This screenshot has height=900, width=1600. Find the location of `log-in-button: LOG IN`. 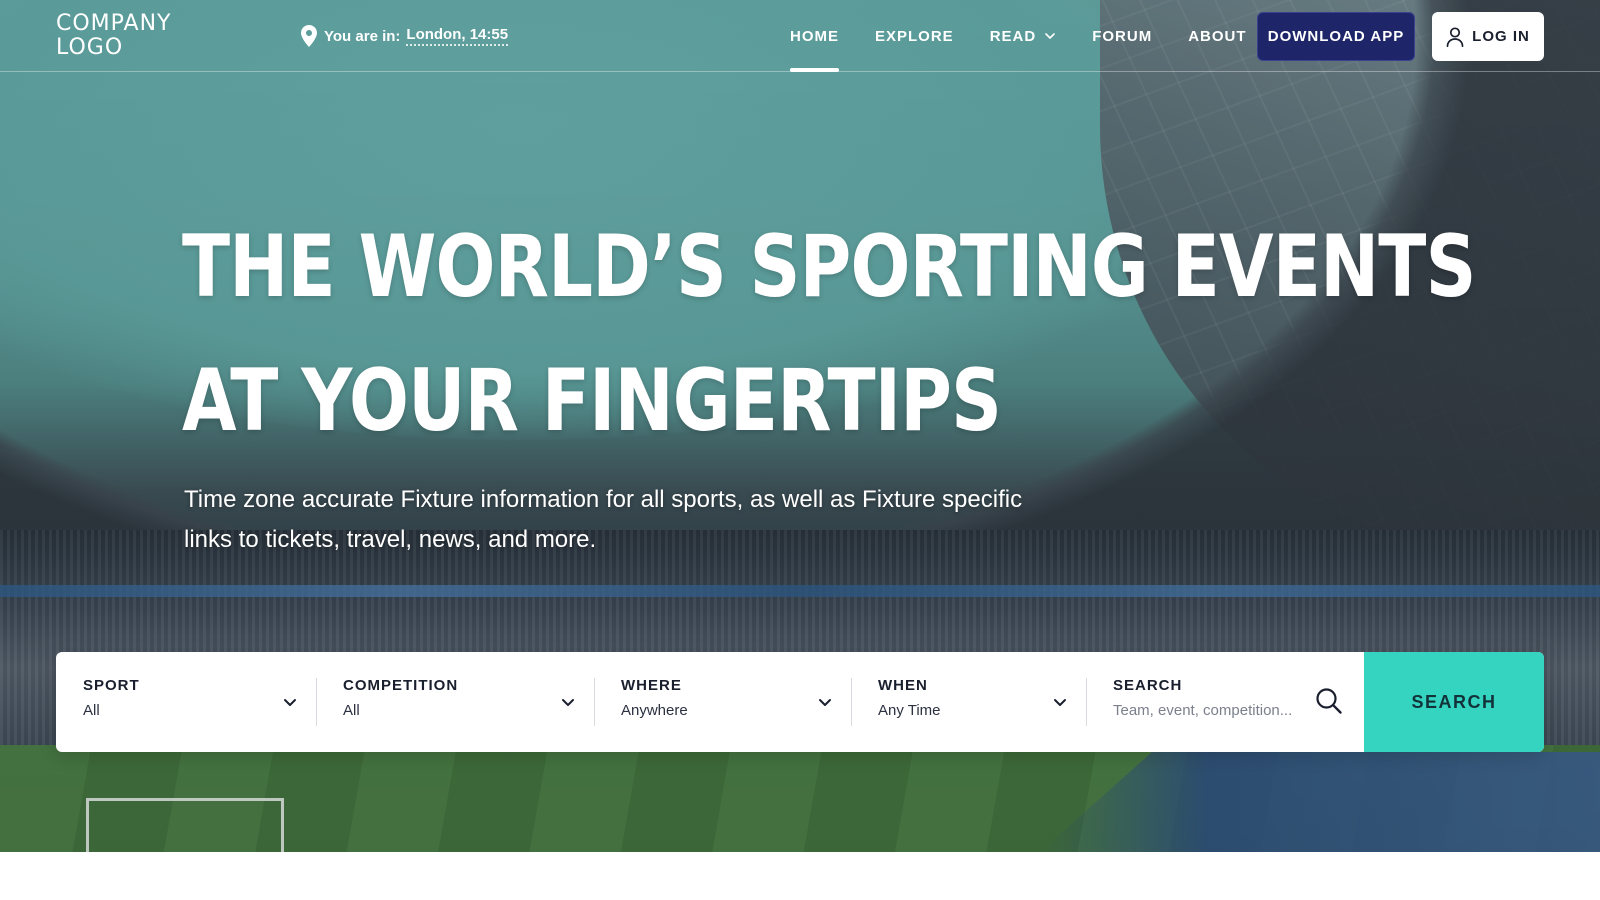

log-in-button: LOG IN is located at coordinates (1488, 36).